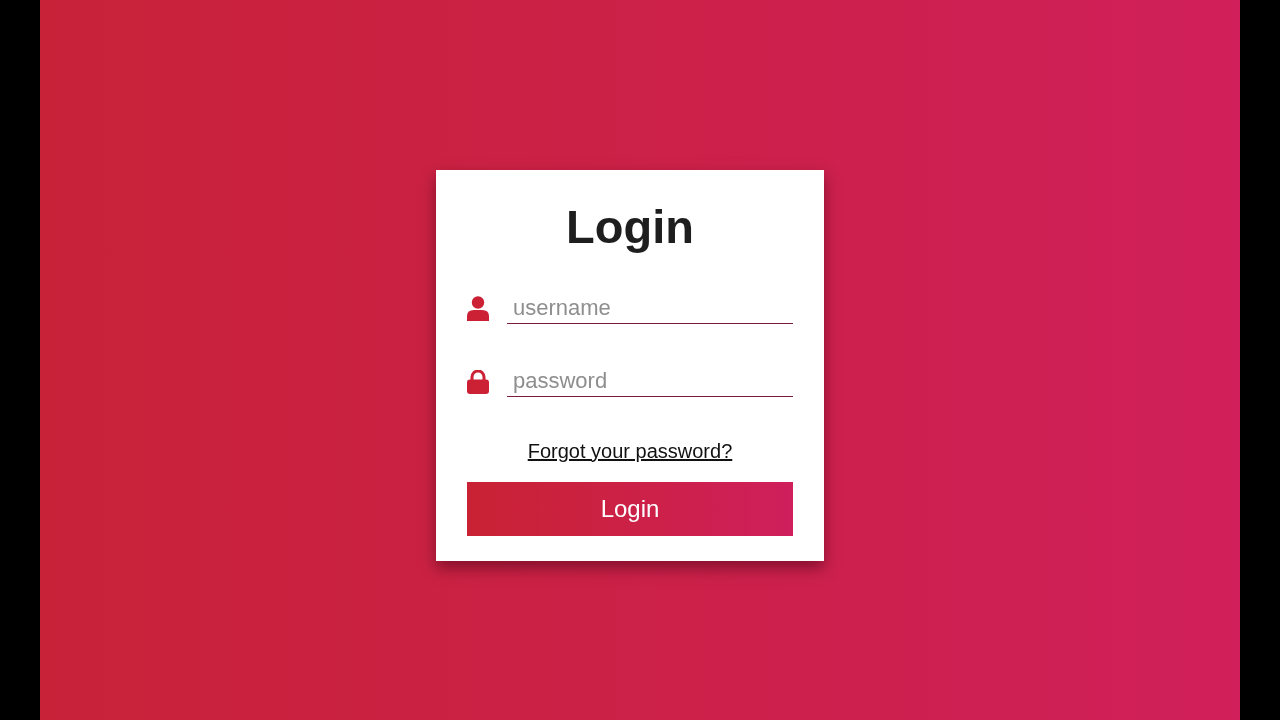 The width and height of the screenshot is (1280, 720). Describe the element at coordinates (630, 509) in the screenshot. I see `login-button: Login` at that location.